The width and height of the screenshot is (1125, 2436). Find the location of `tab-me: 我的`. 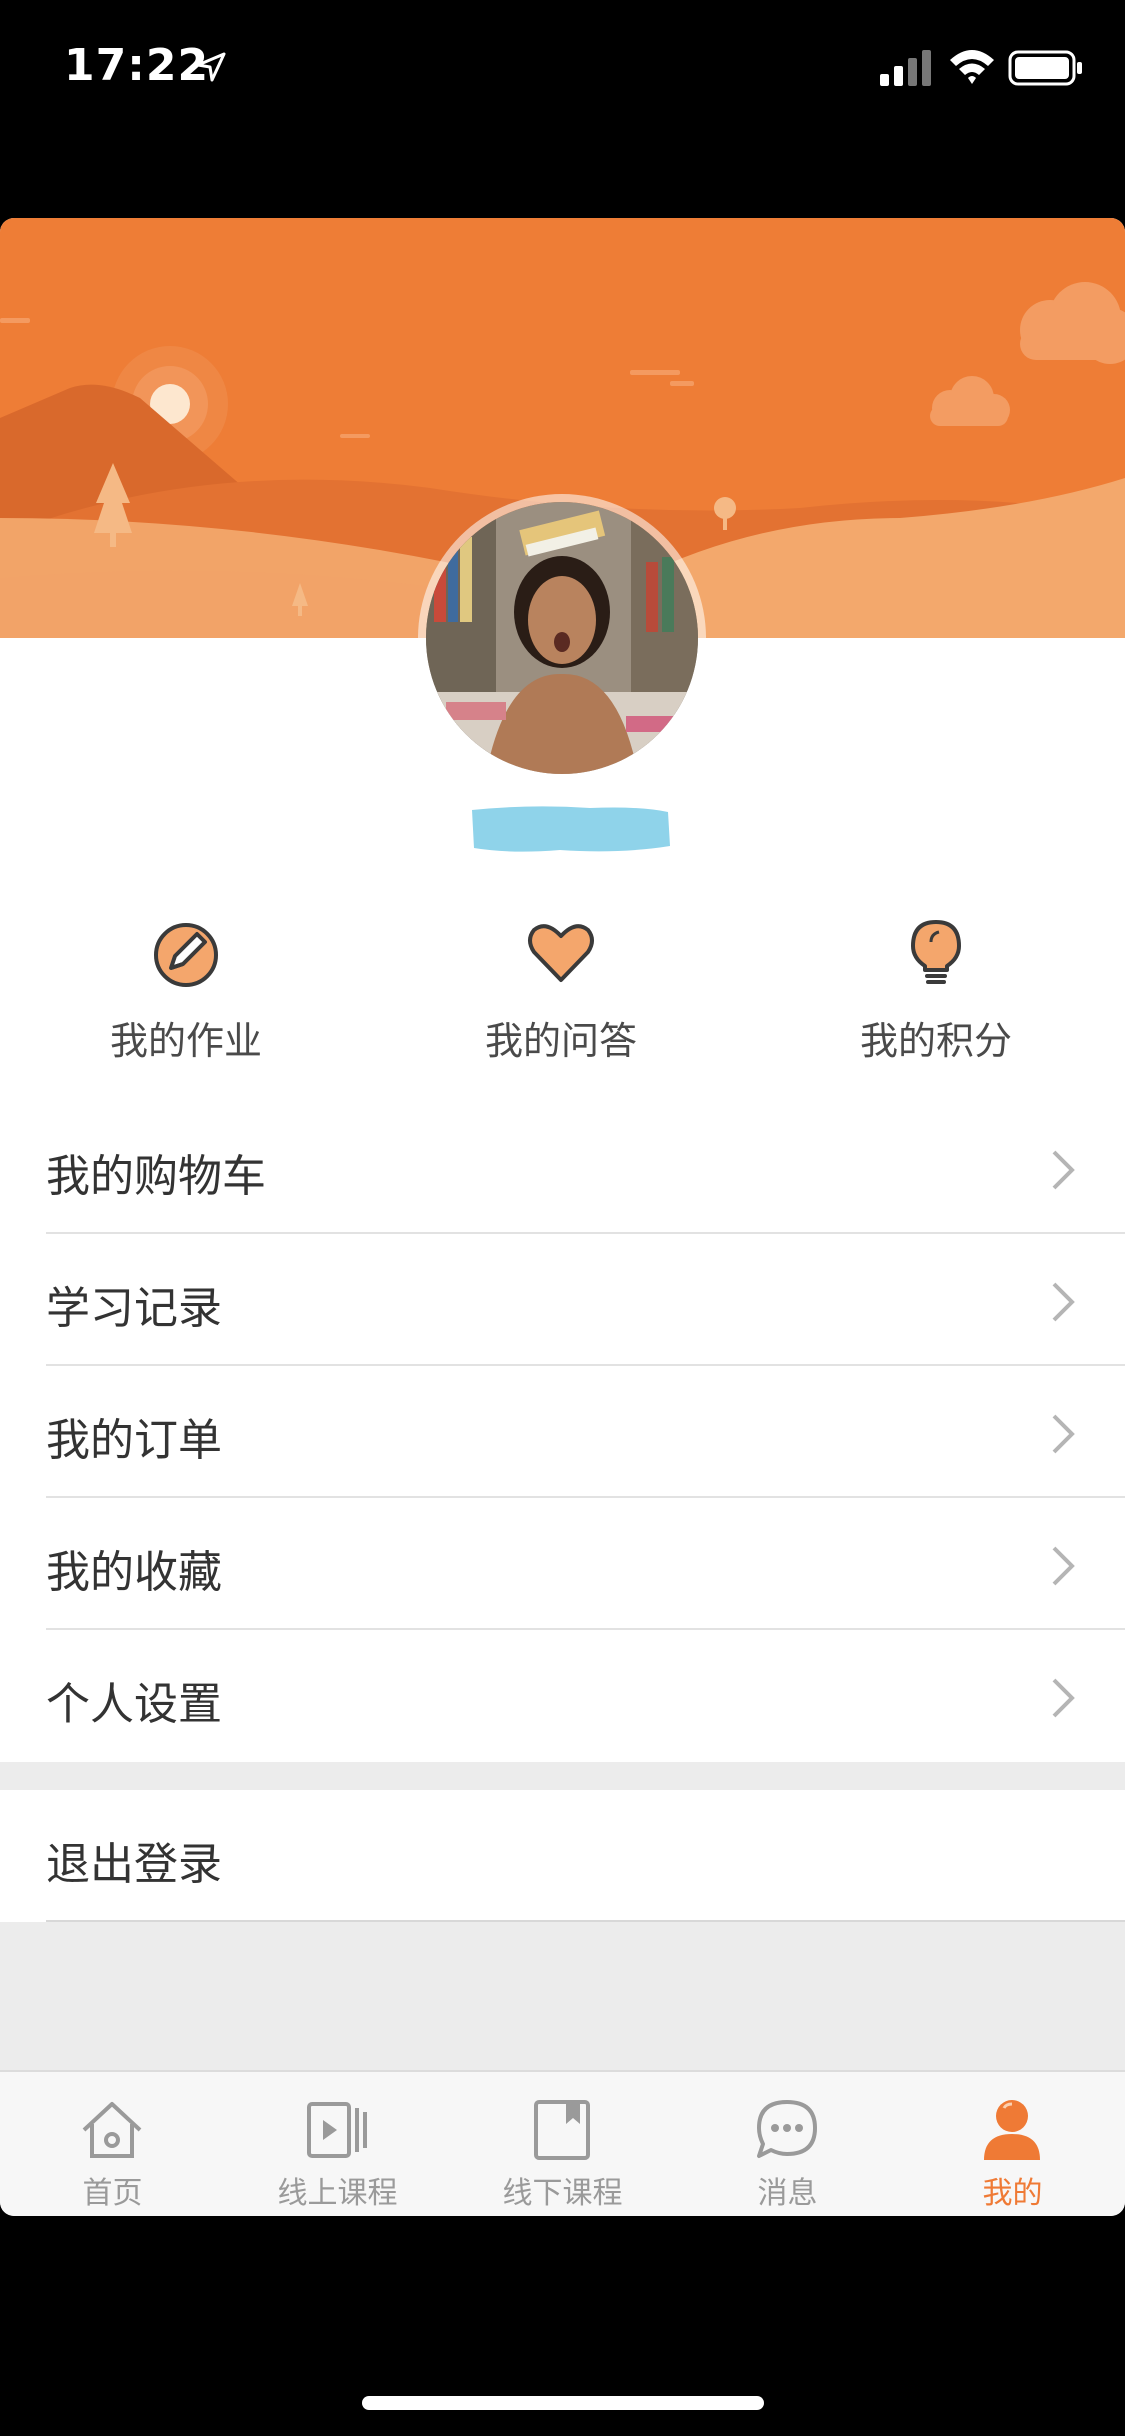

tab-me: 我的 is located at coordinates (1012, 2144).